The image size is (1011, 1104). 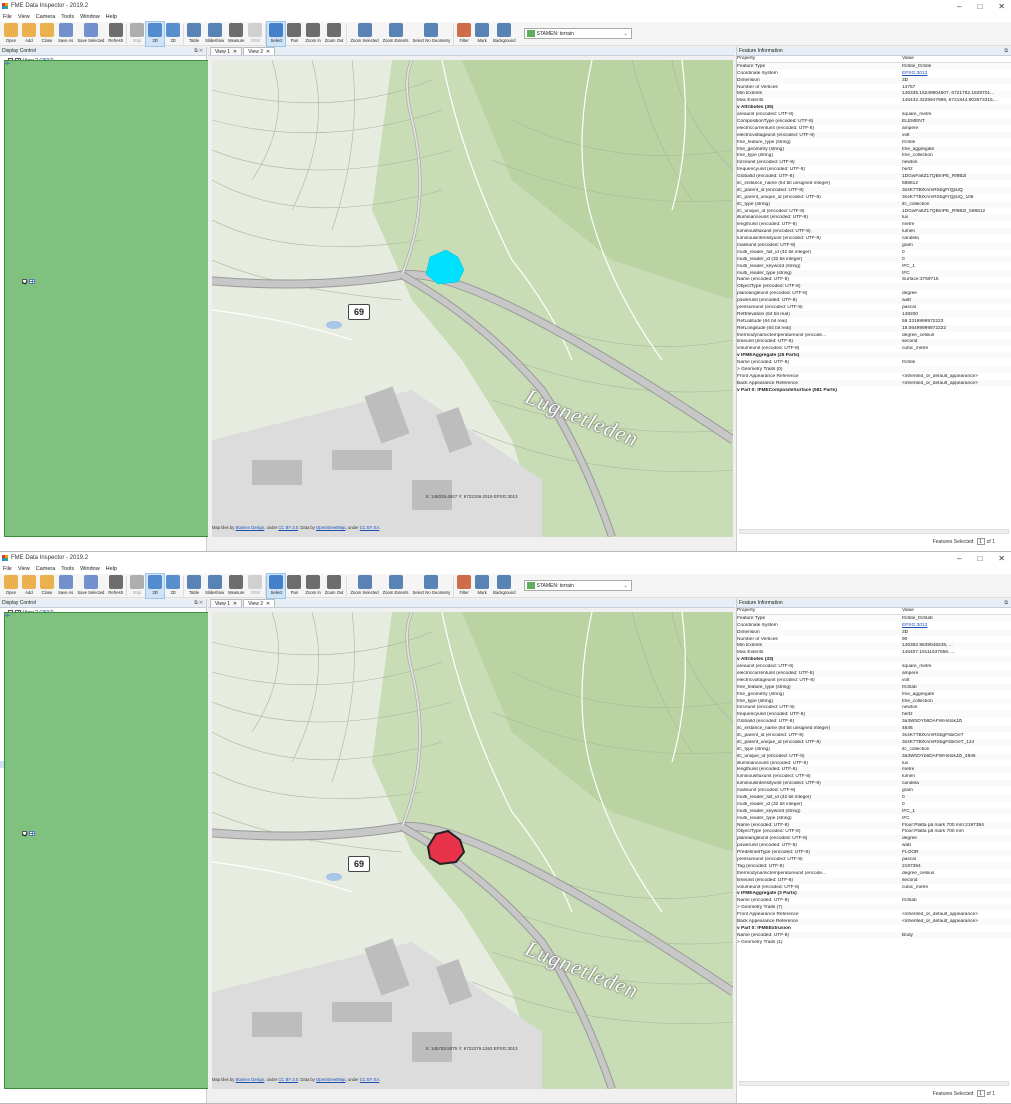 I want to click on horizontal-scrollbar, so click(x=874, y=1083).